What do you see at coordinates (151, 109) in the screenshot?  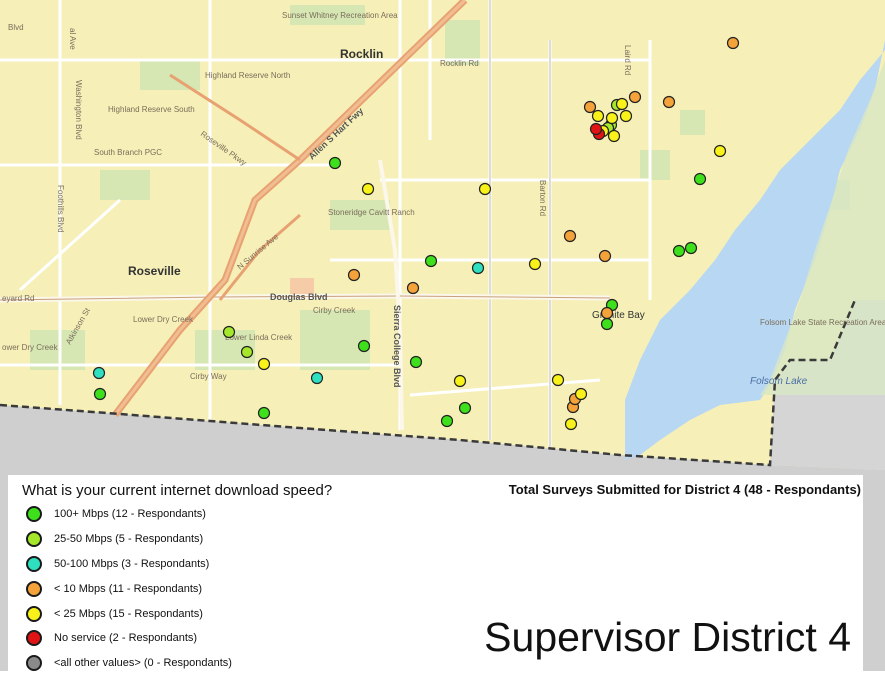 I see `highland-reserve-south-label: Highland Reserve South` at bounding box center [151, 109].